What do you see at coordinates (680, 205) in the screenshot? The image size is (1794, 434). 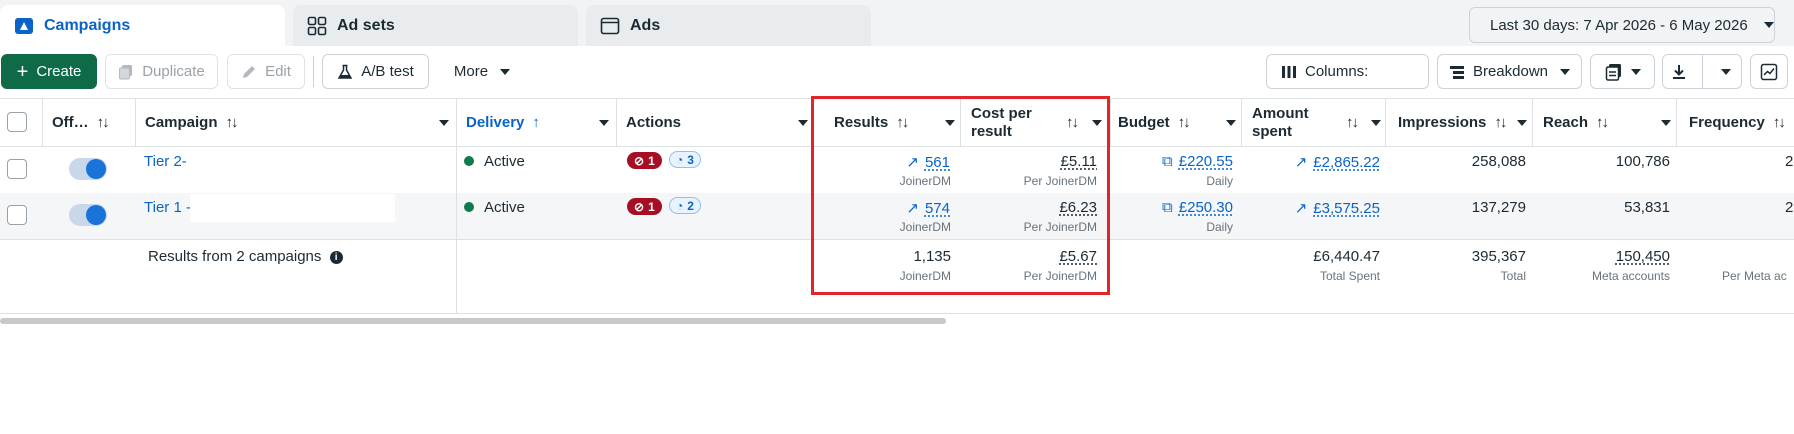 I see `gauge-icon: ◔` at bounding box center [680, 205].